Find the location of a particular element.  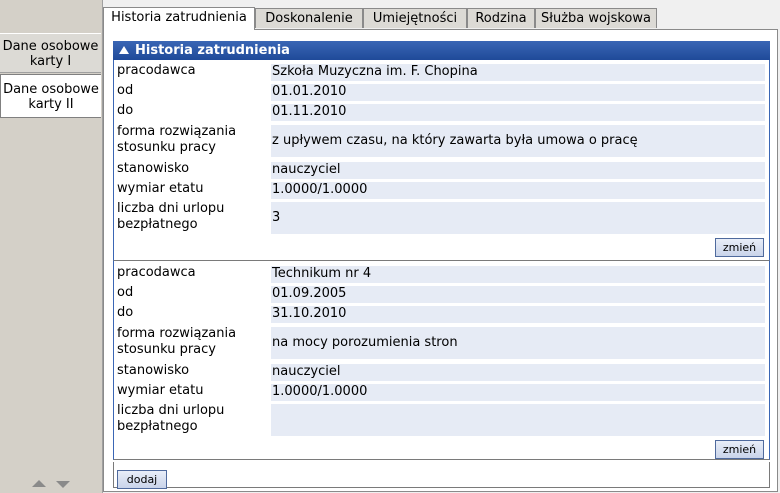

add-record-button: dodaj is located at coordinates (142, 479).